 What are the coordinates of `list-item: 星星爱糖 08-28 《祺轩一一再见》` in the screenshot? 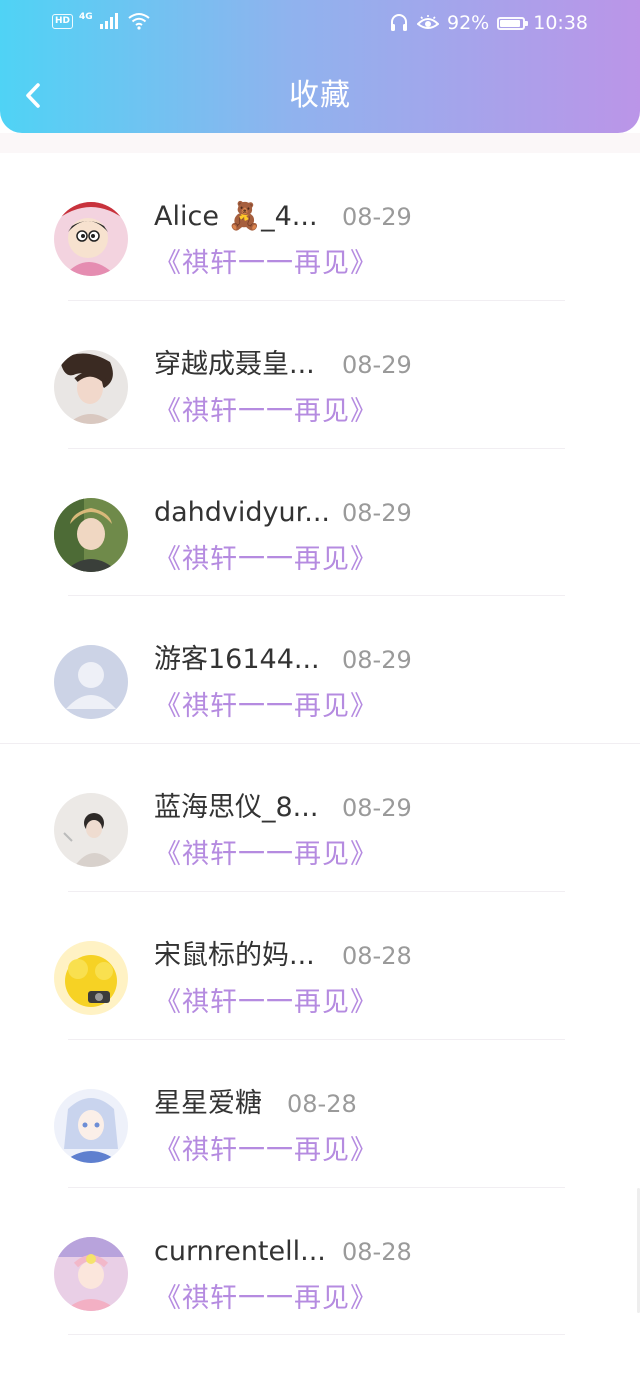 It's located at (320, 1114).